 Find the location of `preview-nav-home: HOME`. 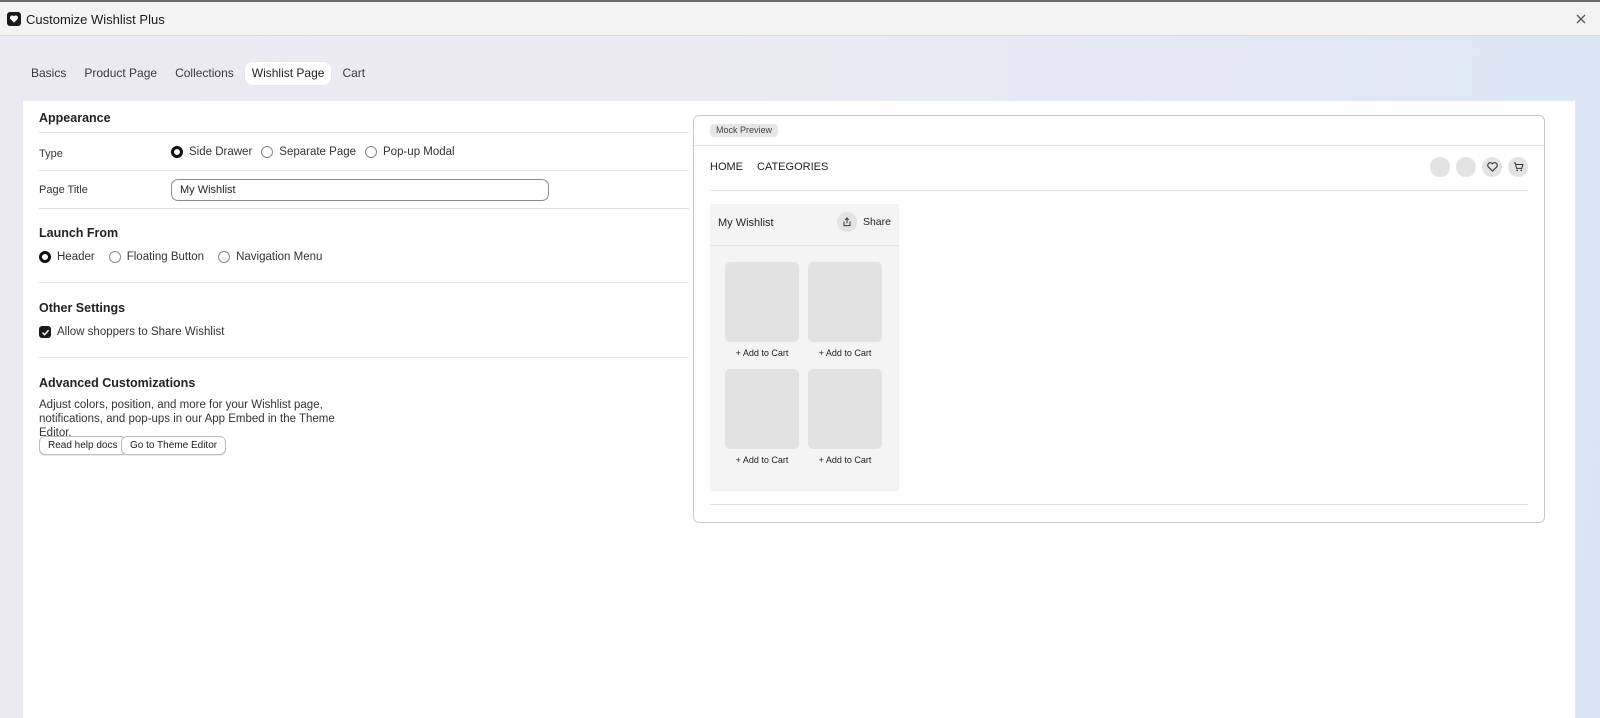

preview-nav-home: HOME is located at coordinates (726, 167).